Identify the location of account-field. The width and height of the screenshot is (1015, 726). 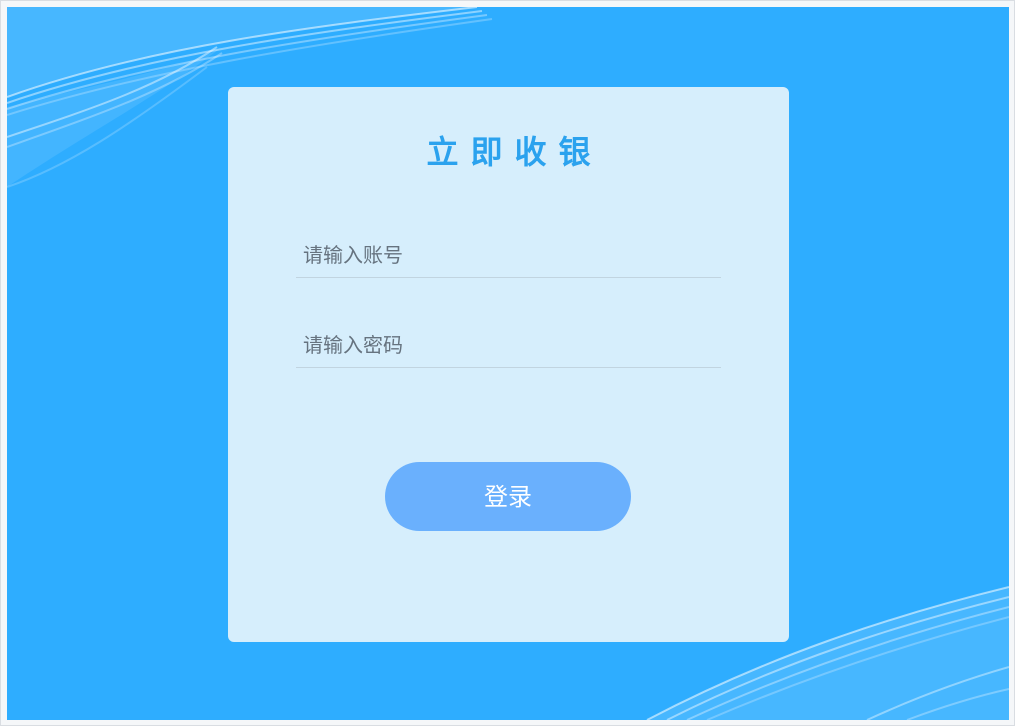
(508, 255).